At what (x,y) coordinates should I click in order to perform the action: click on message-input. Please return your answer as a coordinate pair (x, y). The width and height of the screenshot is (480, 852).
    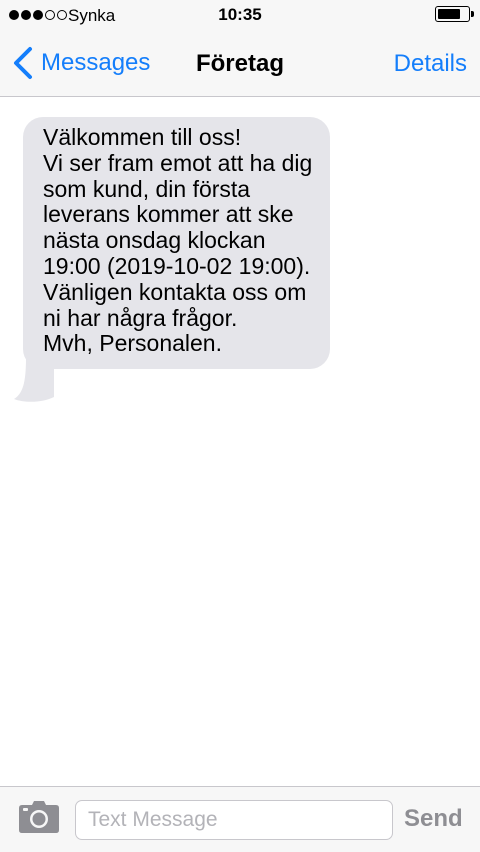
    Looking at the image, I should click on (234, 820).